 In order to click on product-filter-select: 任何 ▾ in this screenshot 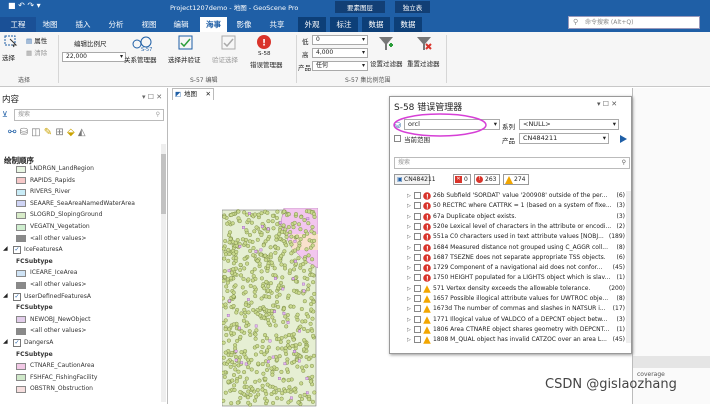, I will do `click(340, 66)`.